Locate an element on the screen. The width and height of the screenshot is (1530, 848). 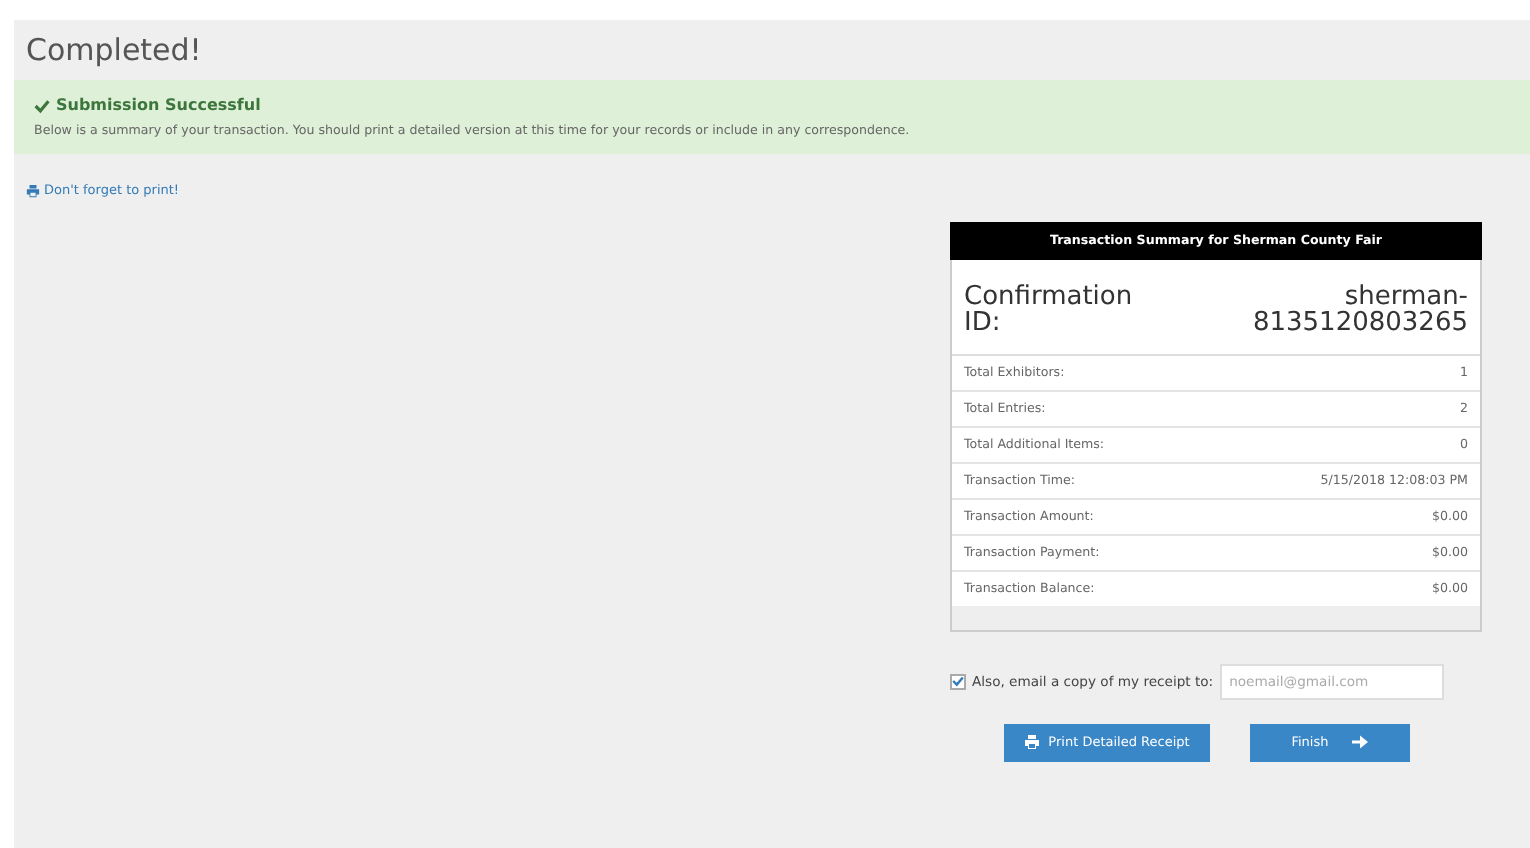
confirmation-id: sherman-8135120803265 is located at coordinates (1359, 310).